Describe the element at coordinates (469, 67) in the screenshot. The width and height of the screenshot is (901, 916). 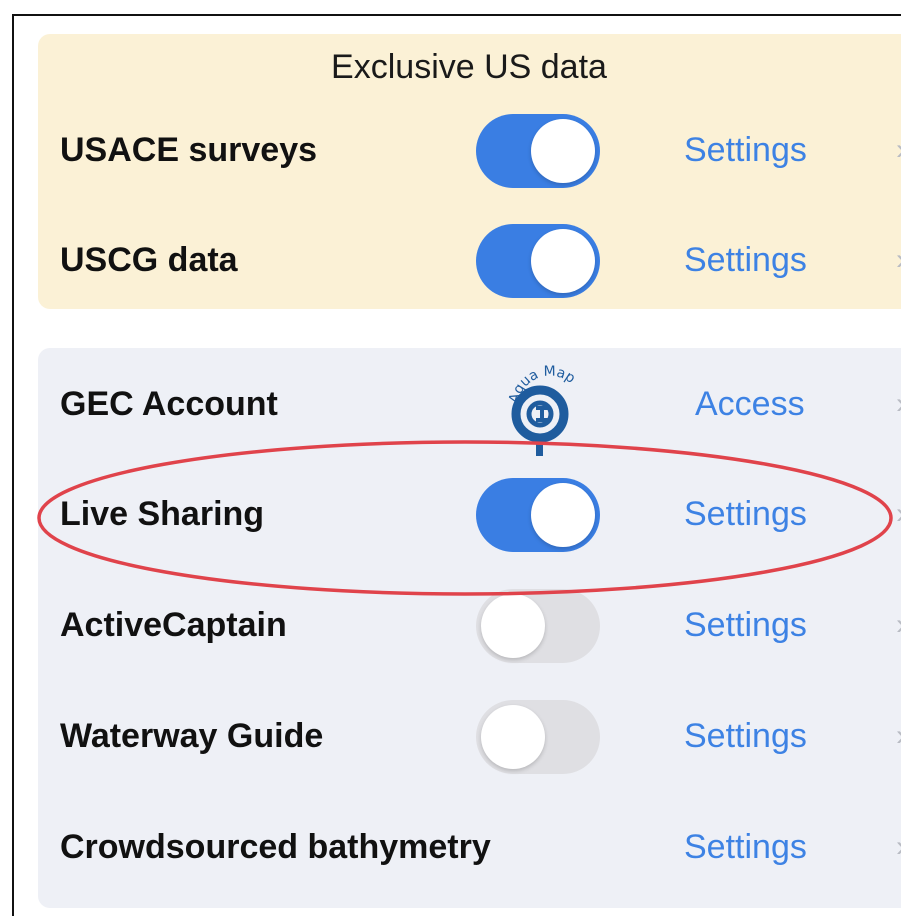
I see `section-title: Exclusive US data` at that location.